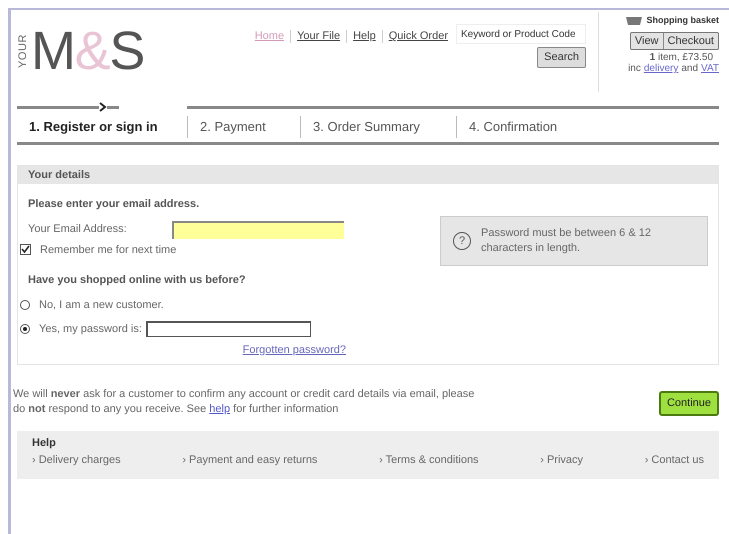 The width and height of the screenshot is (729, 534). What do you see at coordinates (44, 443) in the screenshot?
I see `footer-title: Help` at bounding box center [44, 443].